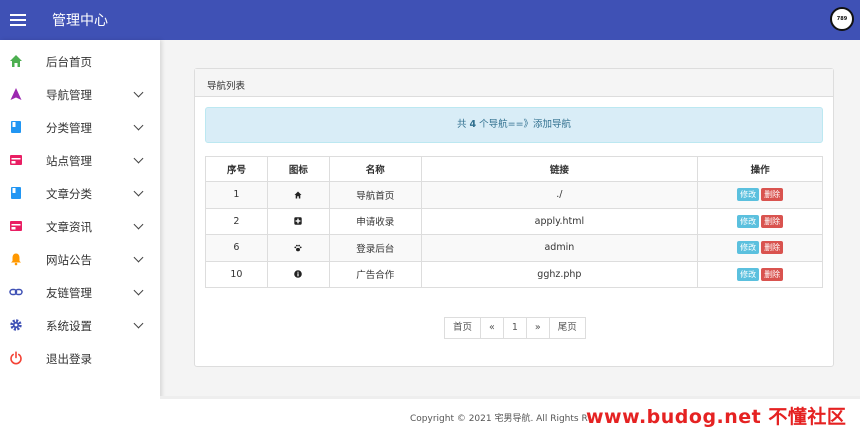 Image resolution: width=860 pixels, height=434 pixels. What do you see at coordinates (16, 292) in the screenshot?
I see `link-icon` at bounding box center [16, 292].